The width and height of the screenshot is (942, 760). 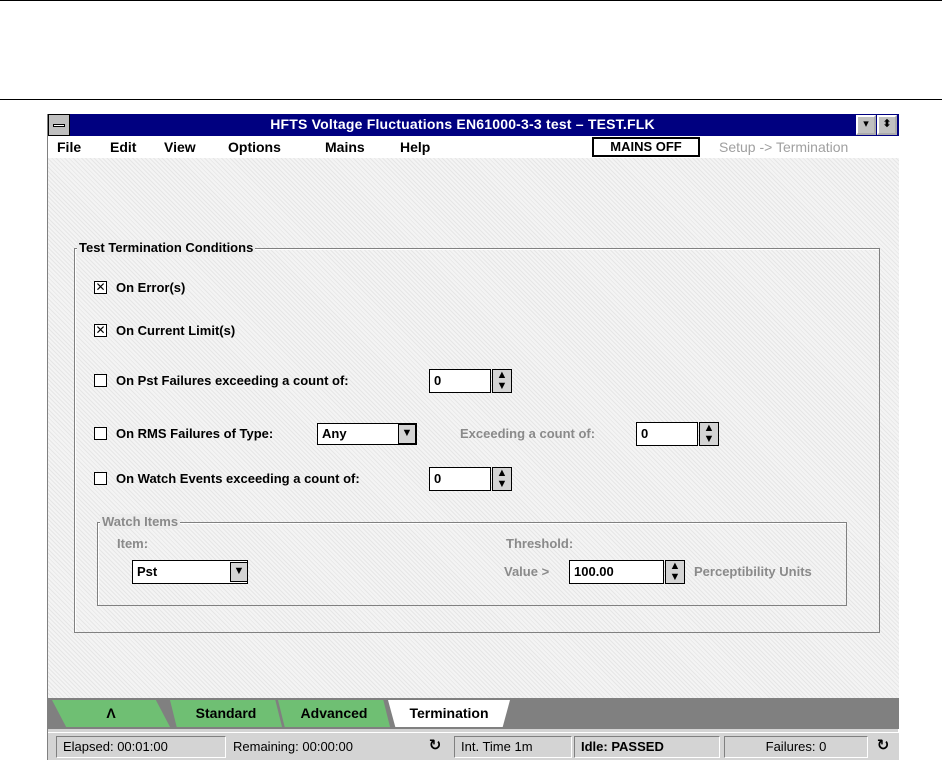 What do you see at coordinates (513, 747) in the screenshot?
I see `int-time-status: Int. Time 1m` at bounding box center [513, 747].